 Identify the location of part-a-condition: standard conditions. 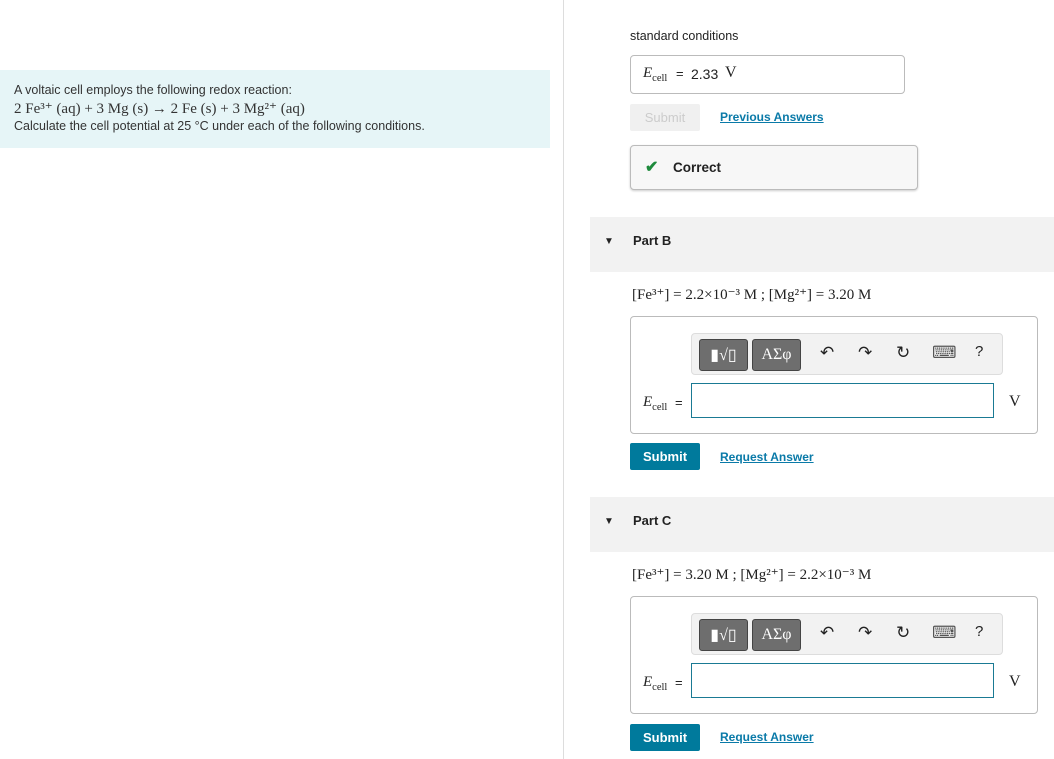
(684, 36).